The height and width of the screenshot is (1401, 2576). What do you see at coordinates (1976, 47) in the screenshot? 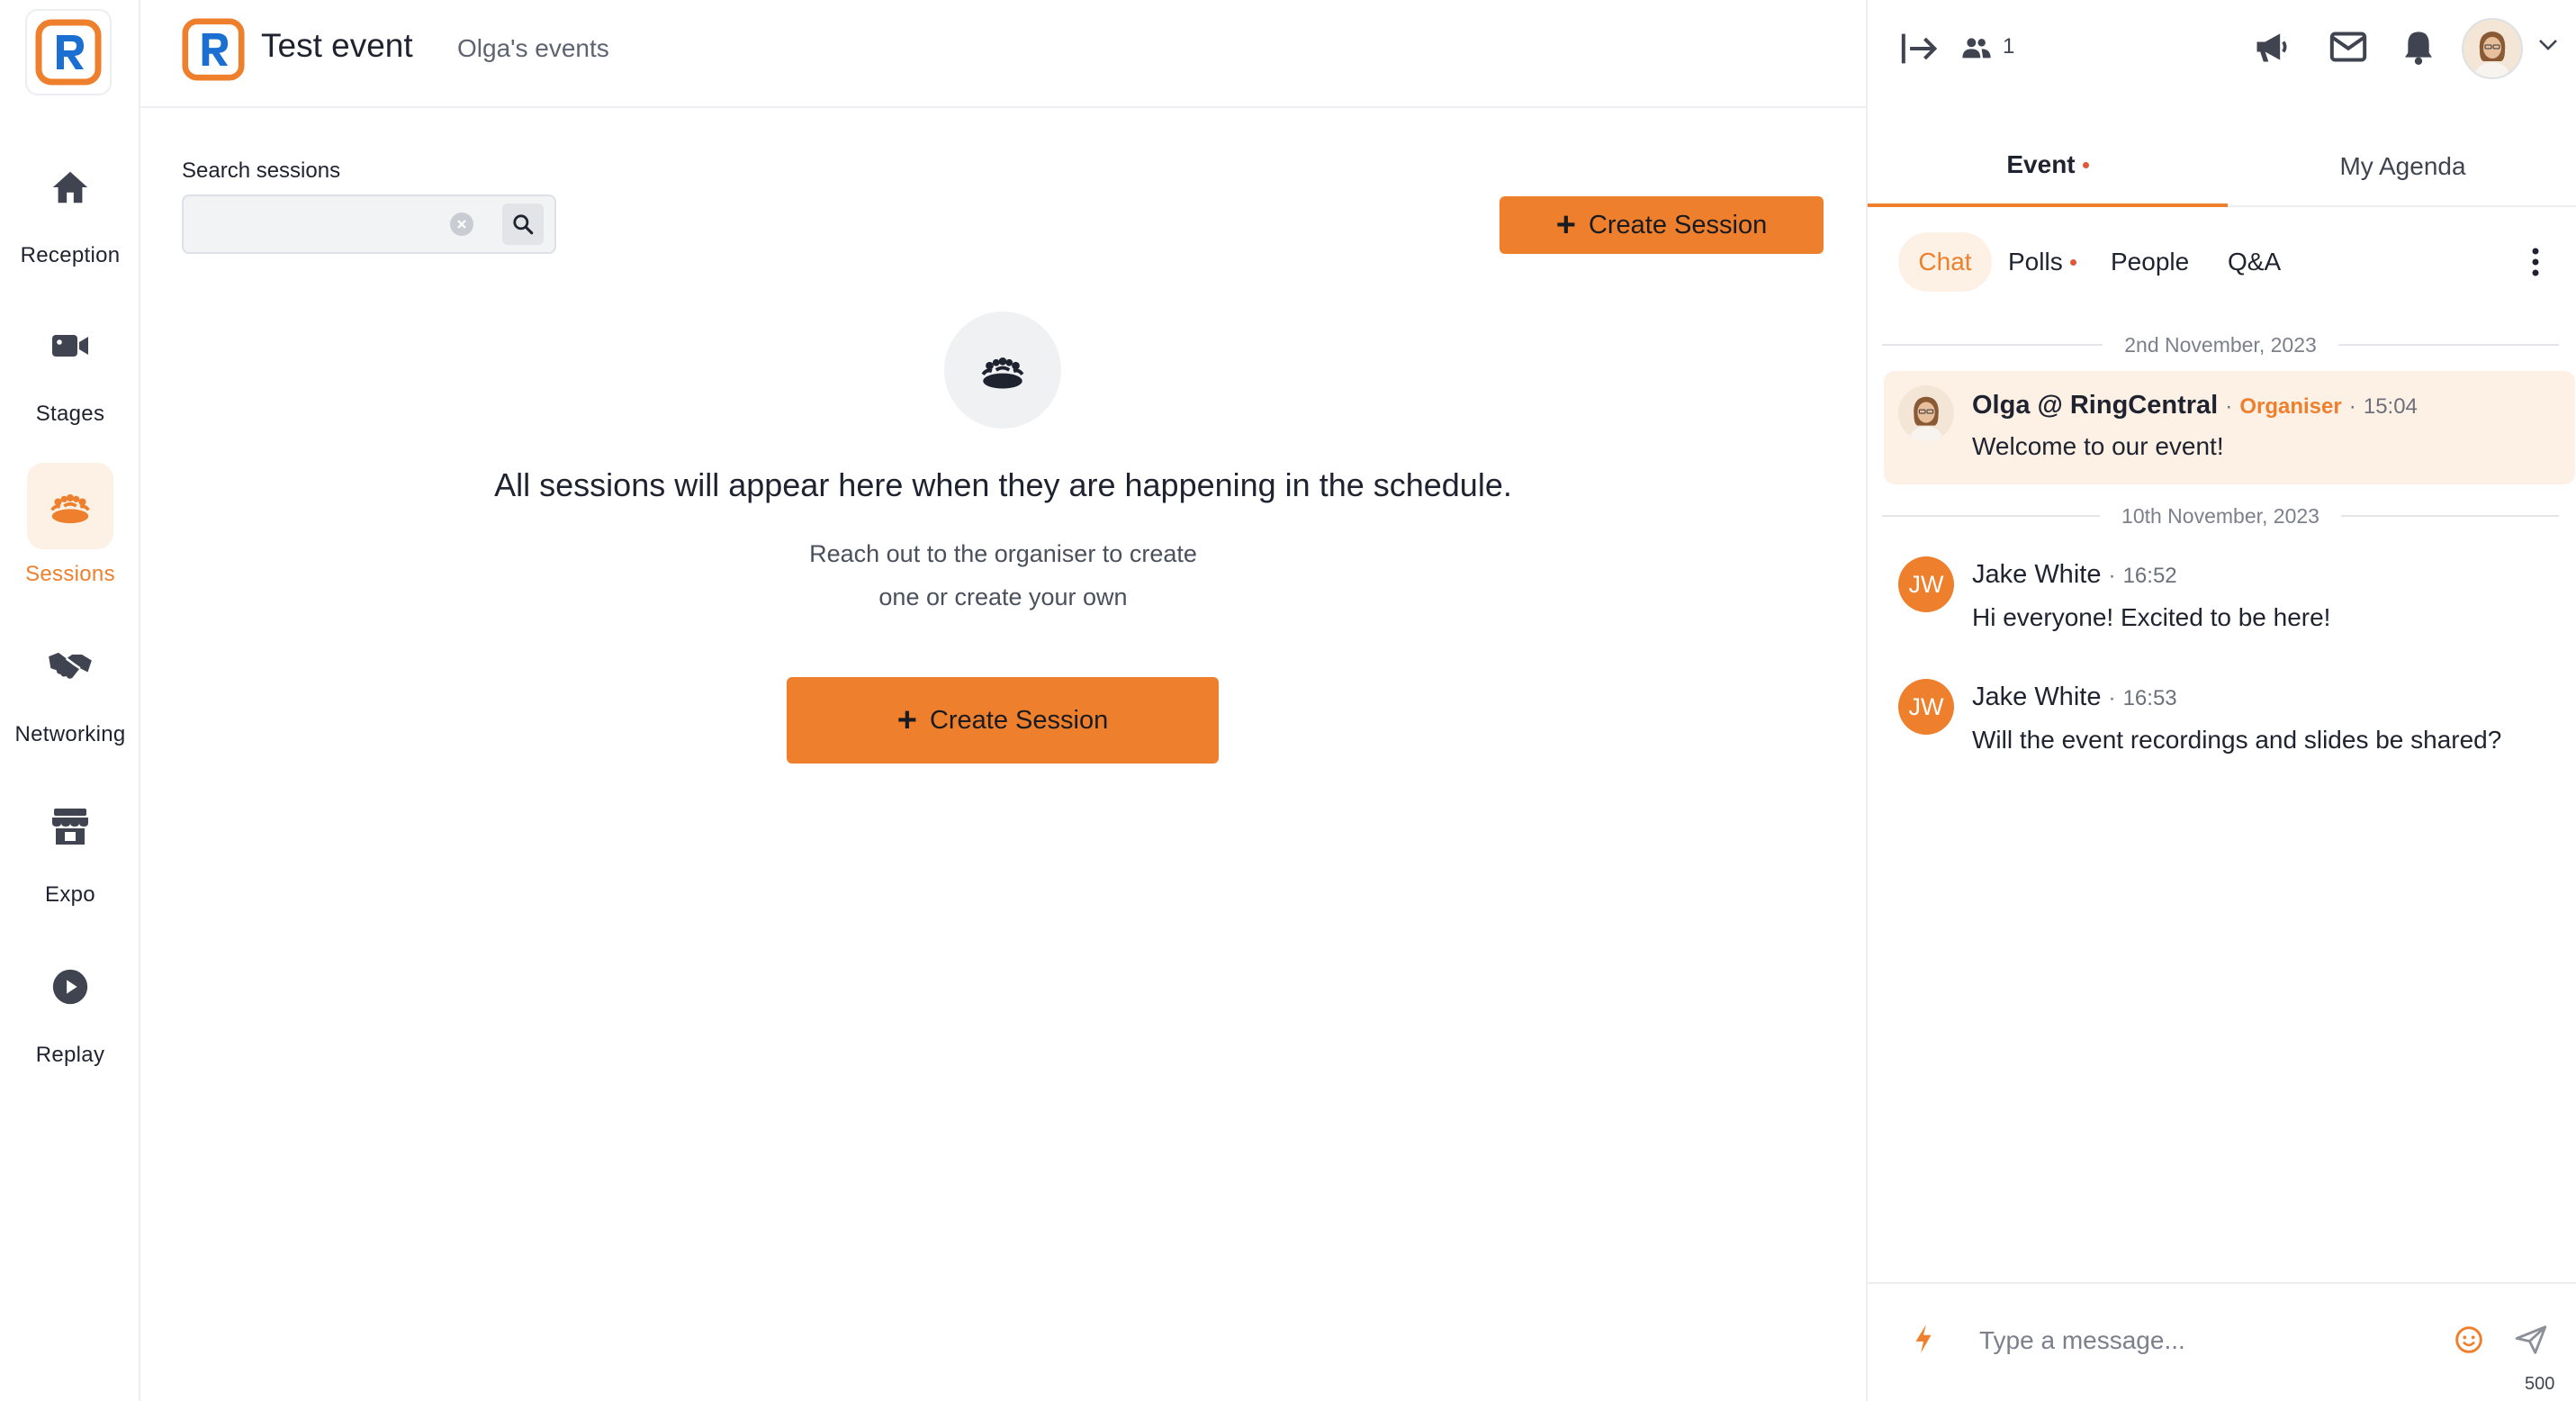
I see `attendees-icon` at bounding box center [1976, 47].